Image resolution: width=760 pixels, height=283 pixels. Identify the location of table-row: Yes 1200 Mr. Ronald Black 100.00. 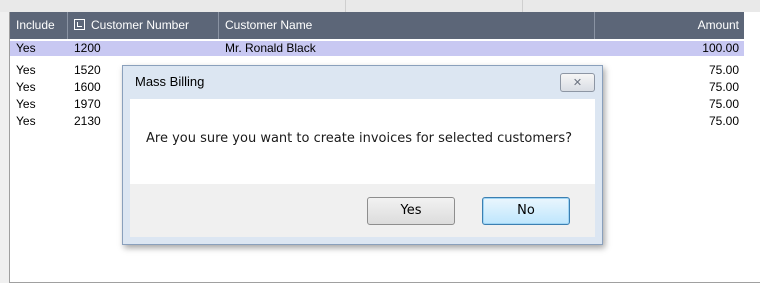
(377, 48).